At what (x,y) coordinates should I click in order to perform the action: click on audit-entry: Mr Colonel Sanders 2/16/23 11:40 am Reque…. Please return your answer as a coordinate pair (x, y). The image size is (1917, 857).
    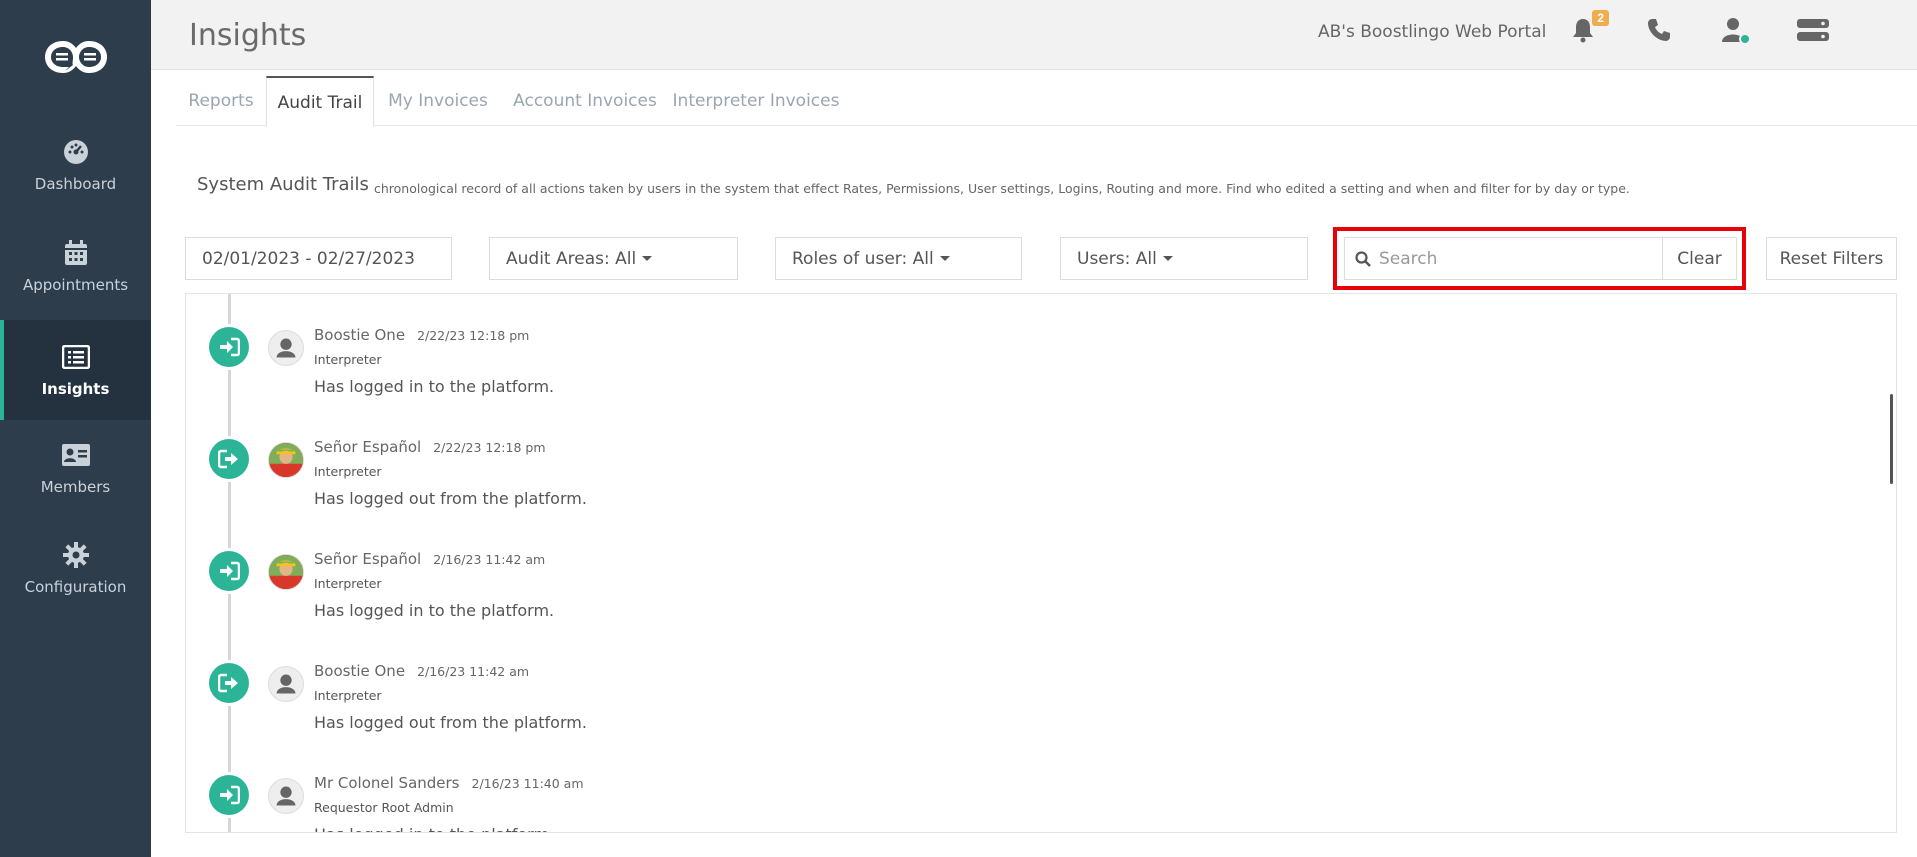
    Looking at the image, I should click on (1036, 792).